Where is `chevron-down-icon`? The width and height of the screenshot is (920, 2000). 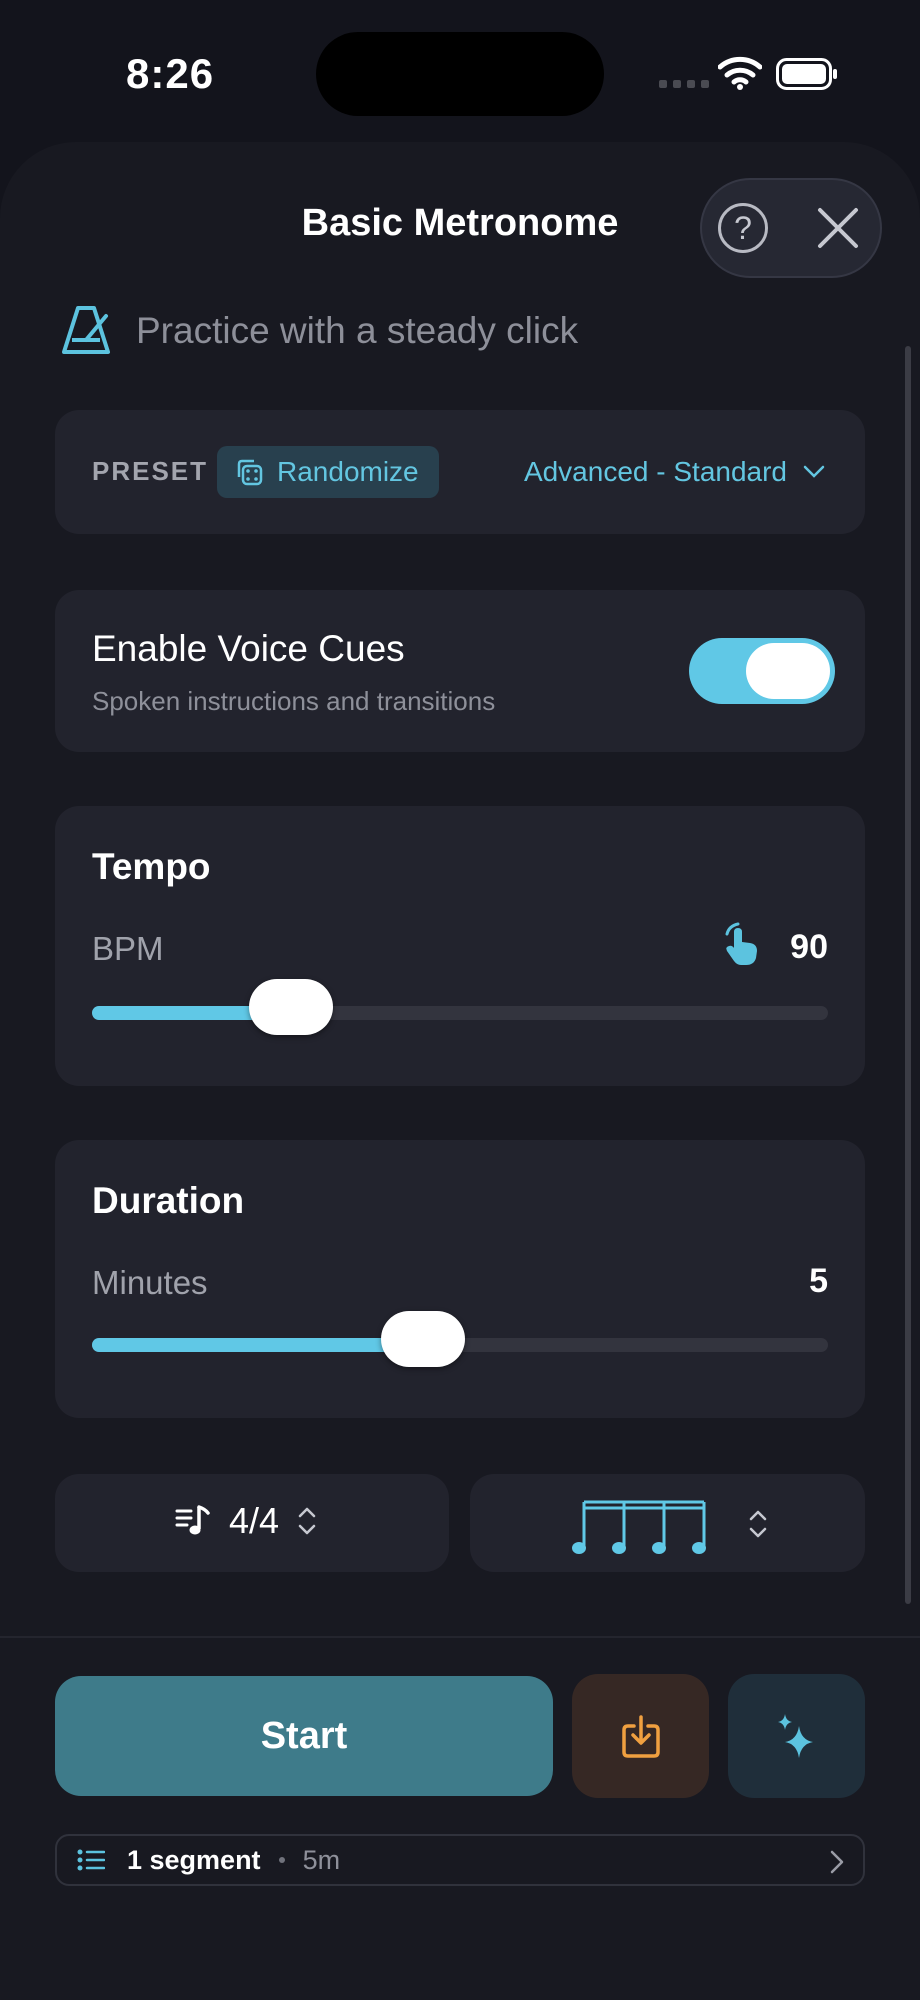
chevron-down-icon is located at coordinates (814, 471).